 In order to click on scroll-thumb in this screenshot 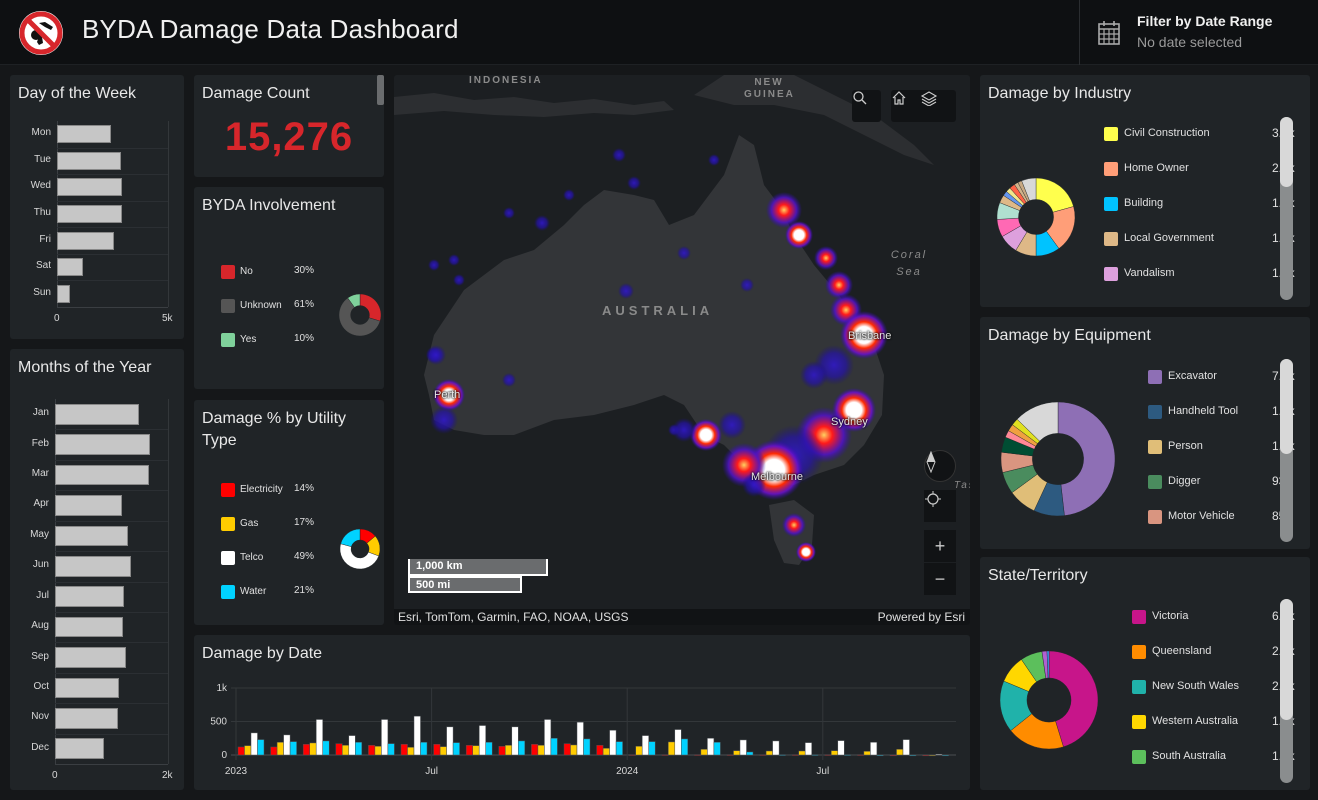, I will do `click(1286, 152)`.